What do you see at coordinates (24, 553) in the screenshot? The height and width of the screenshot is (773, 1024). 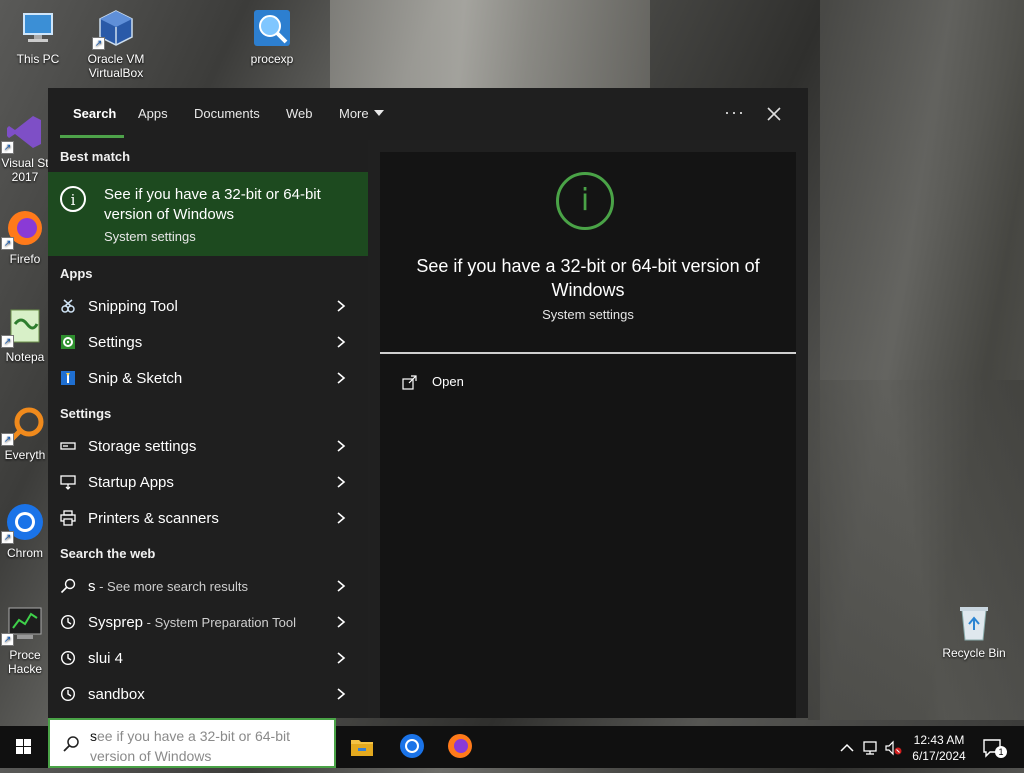 I see `desktop-icon-label: Chrom` at bounding box center [24, 553].